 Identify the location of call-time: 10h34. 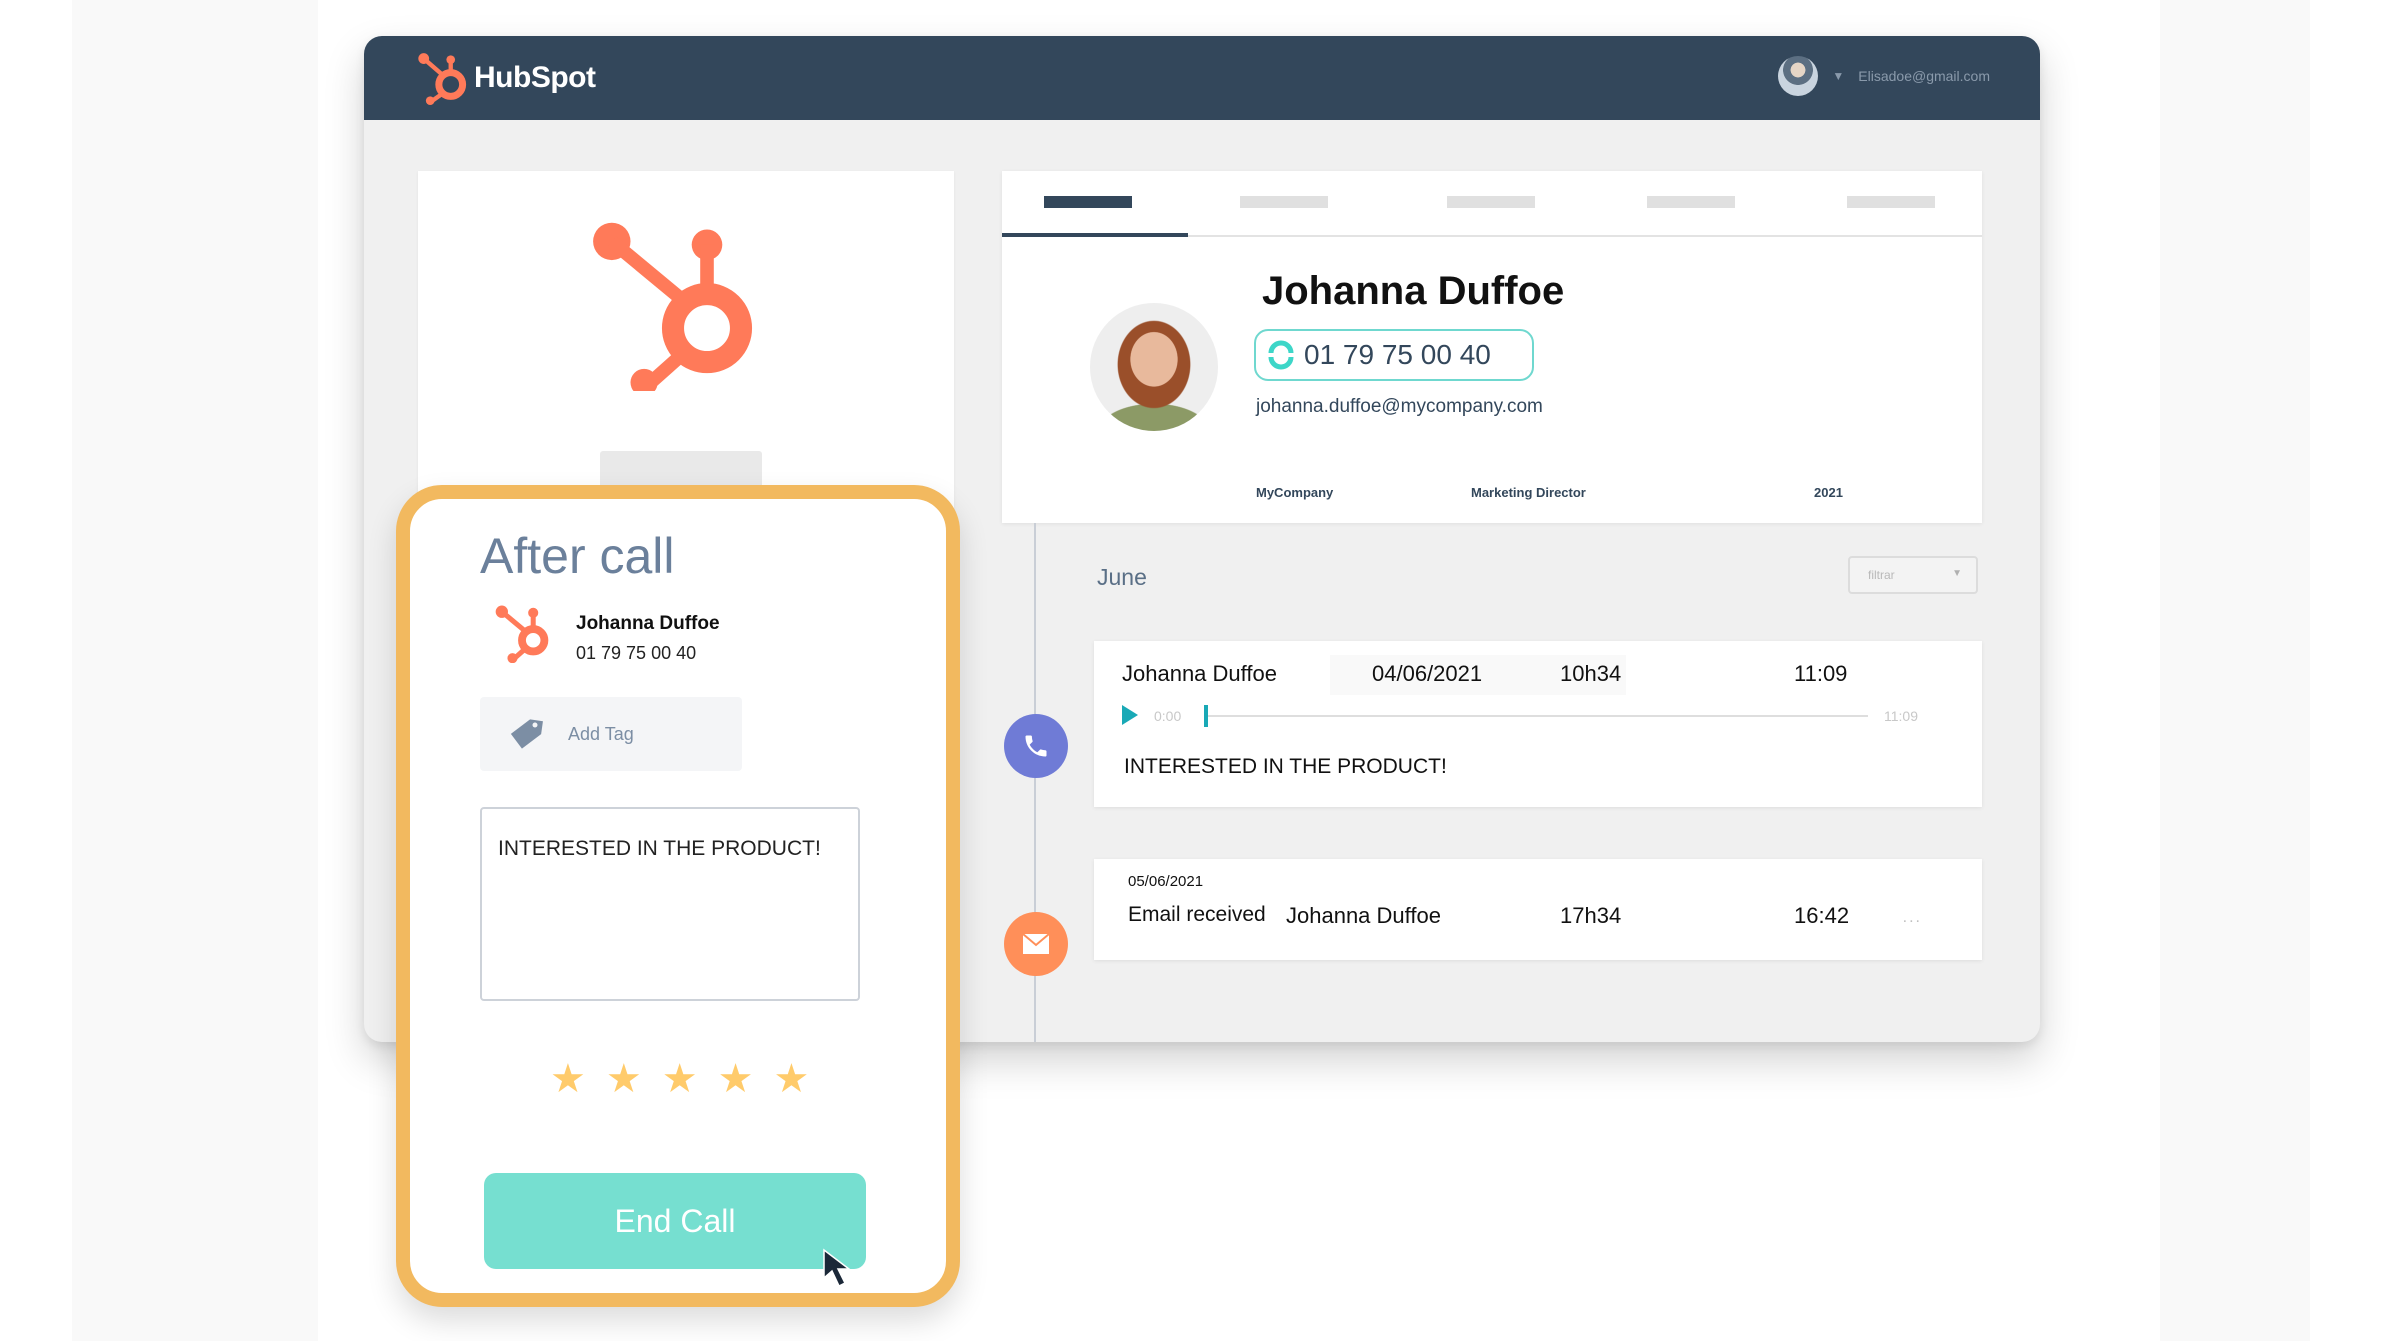
(1591, 673).